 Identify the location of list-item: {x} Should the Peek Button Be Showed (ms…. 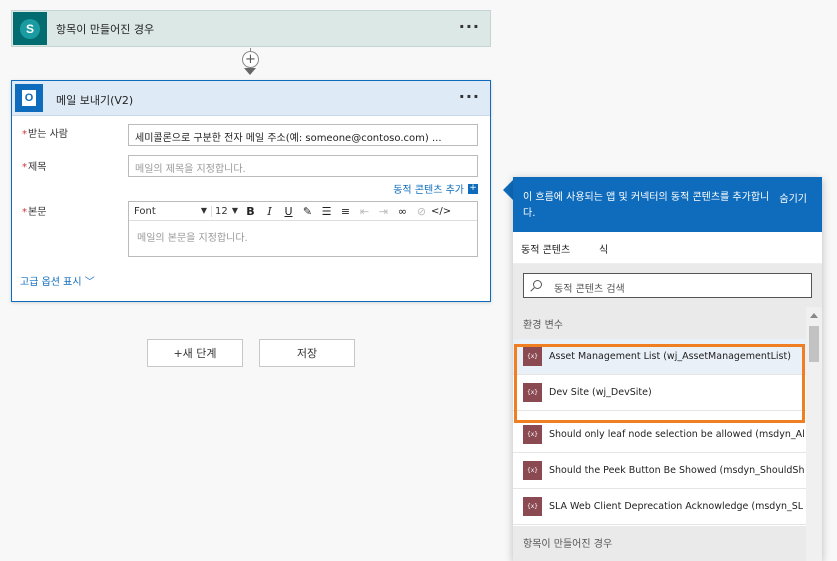
(659, 471).